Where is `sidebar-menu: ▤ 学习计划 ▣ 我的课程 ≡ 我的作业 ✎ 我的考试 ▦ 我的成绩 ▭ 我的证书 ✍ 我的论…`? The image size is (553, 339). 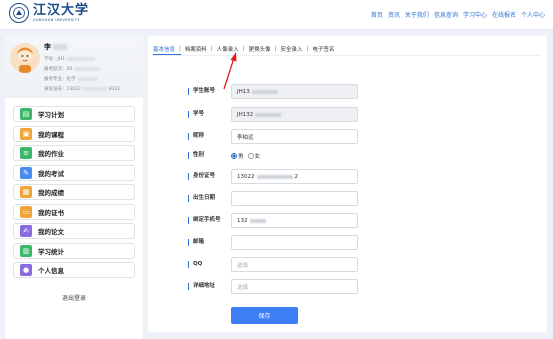 sidebar-menu: ▤ 学习计划 ▣ 我的课程 ≡ 我的作业 ✎ 我的考试 ▦ 我的成绩 ▭ 我的证书 ✍ 我的论… is located at coordinates (74, 194).